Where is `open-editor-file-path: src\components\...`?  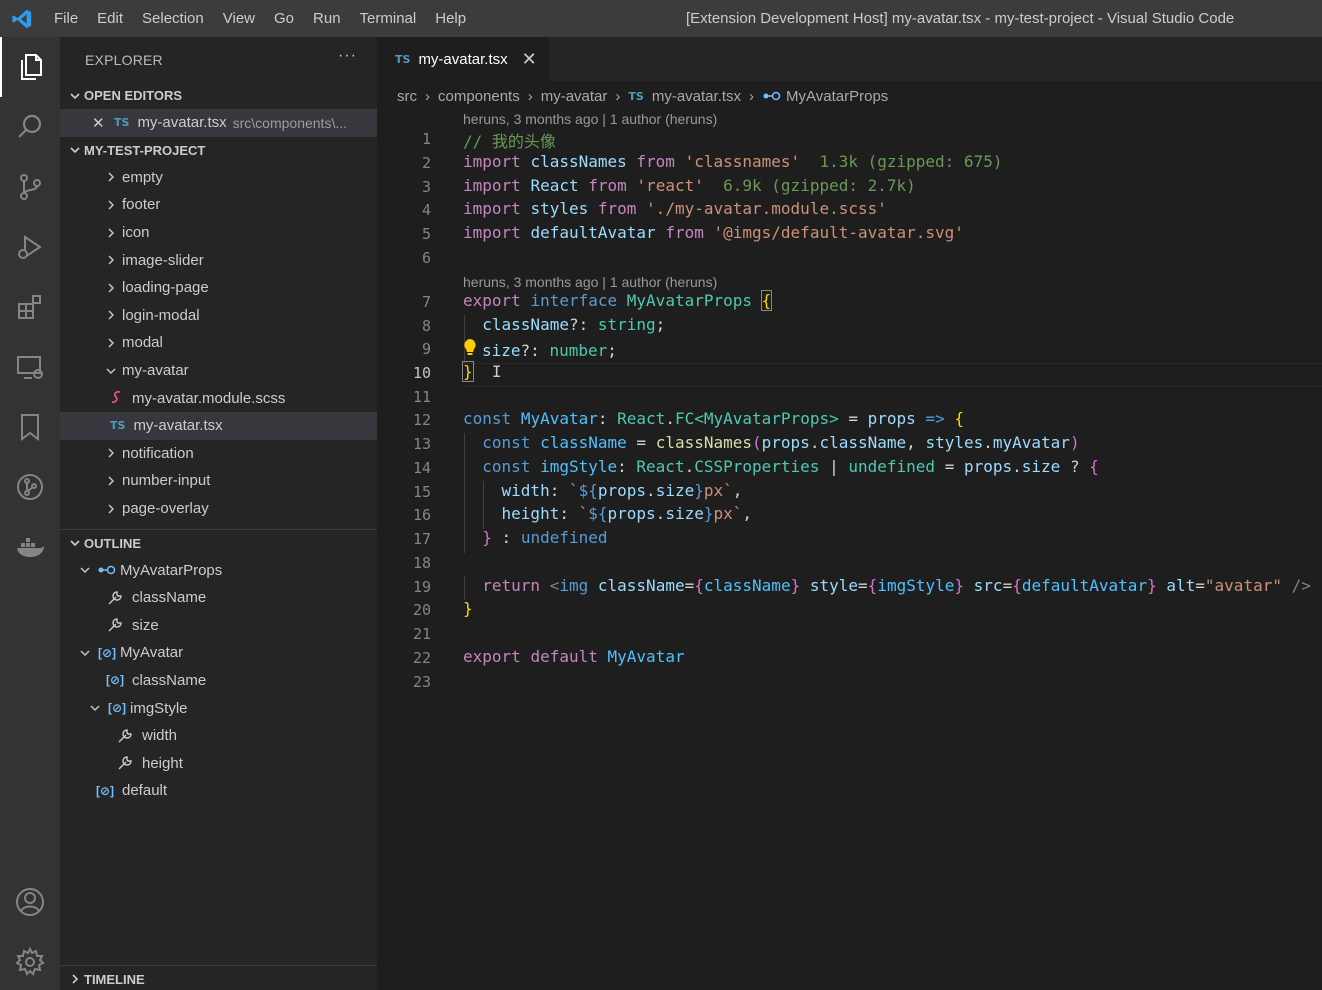 open-editor-file-path: src\components\... is located at coordinates (290, 122).